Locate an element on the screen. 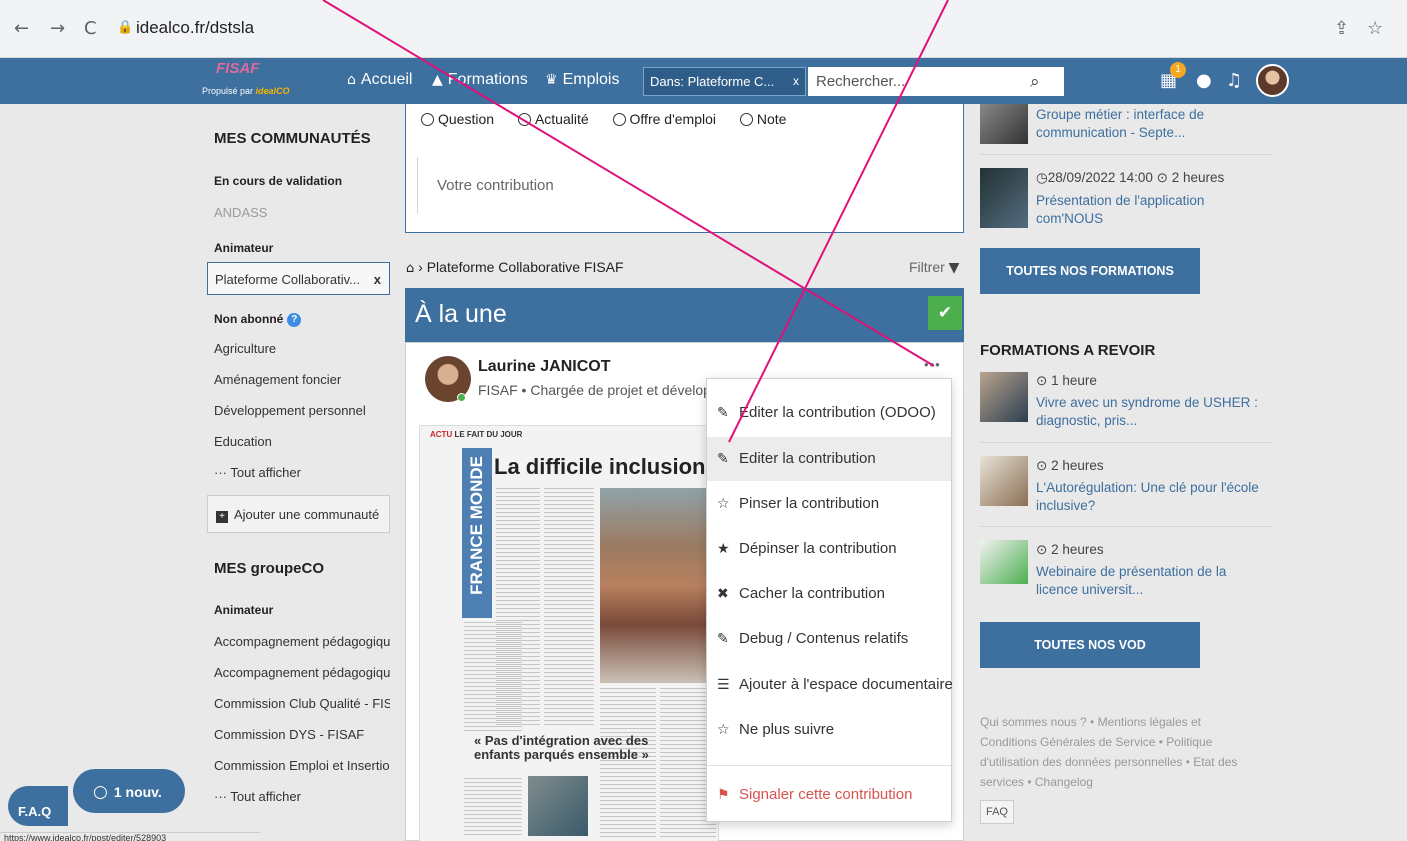  address-bar: idealco.fr/dstsla is located at coordinates (195, 28).